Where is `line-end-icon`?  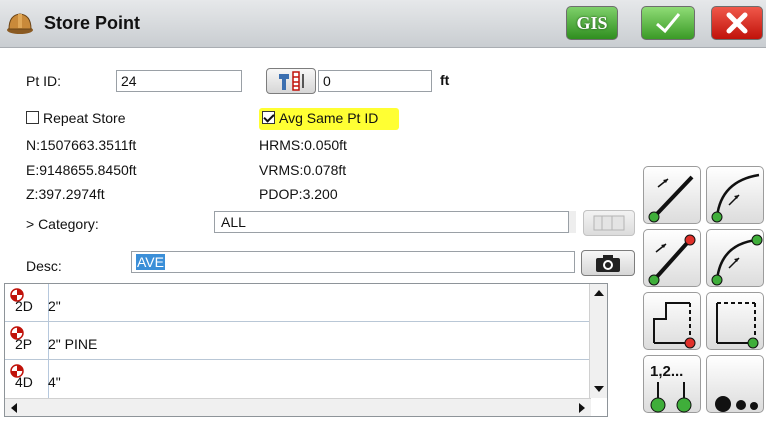
line-end-icon is located at coordinates (672, 260).